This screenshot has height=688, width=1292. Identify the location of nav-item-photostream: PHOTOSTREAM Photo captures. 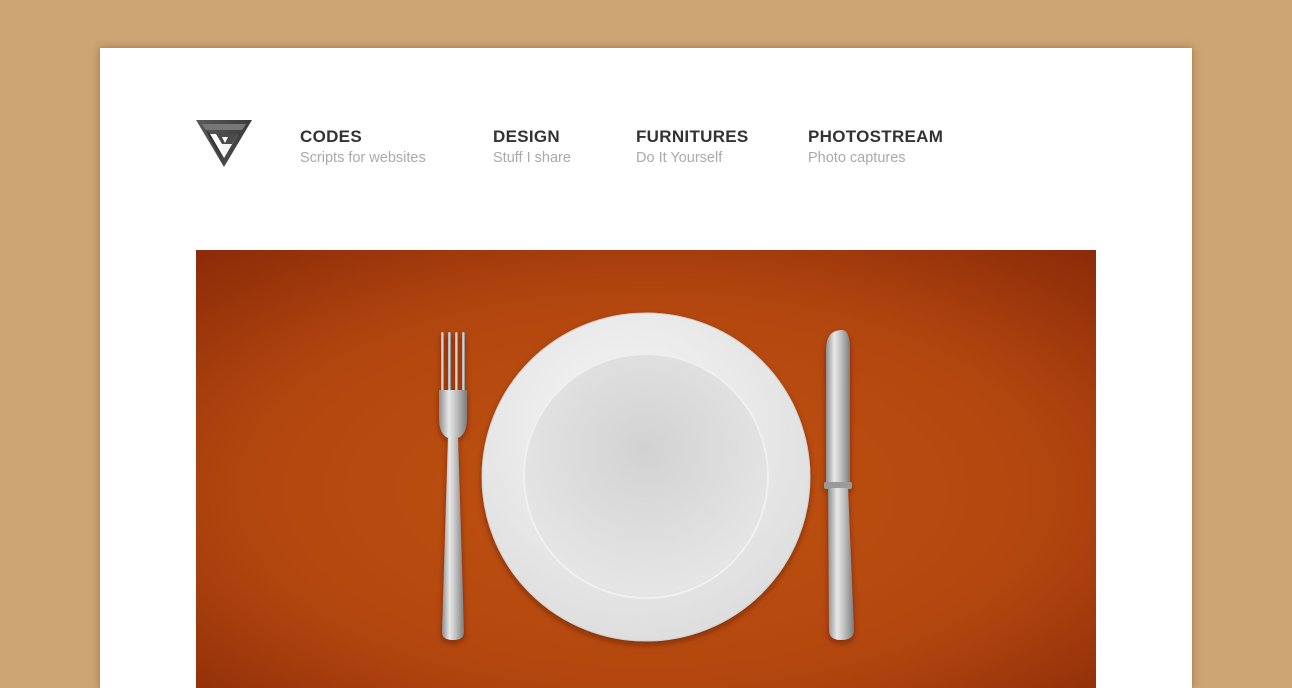
(875, 147).